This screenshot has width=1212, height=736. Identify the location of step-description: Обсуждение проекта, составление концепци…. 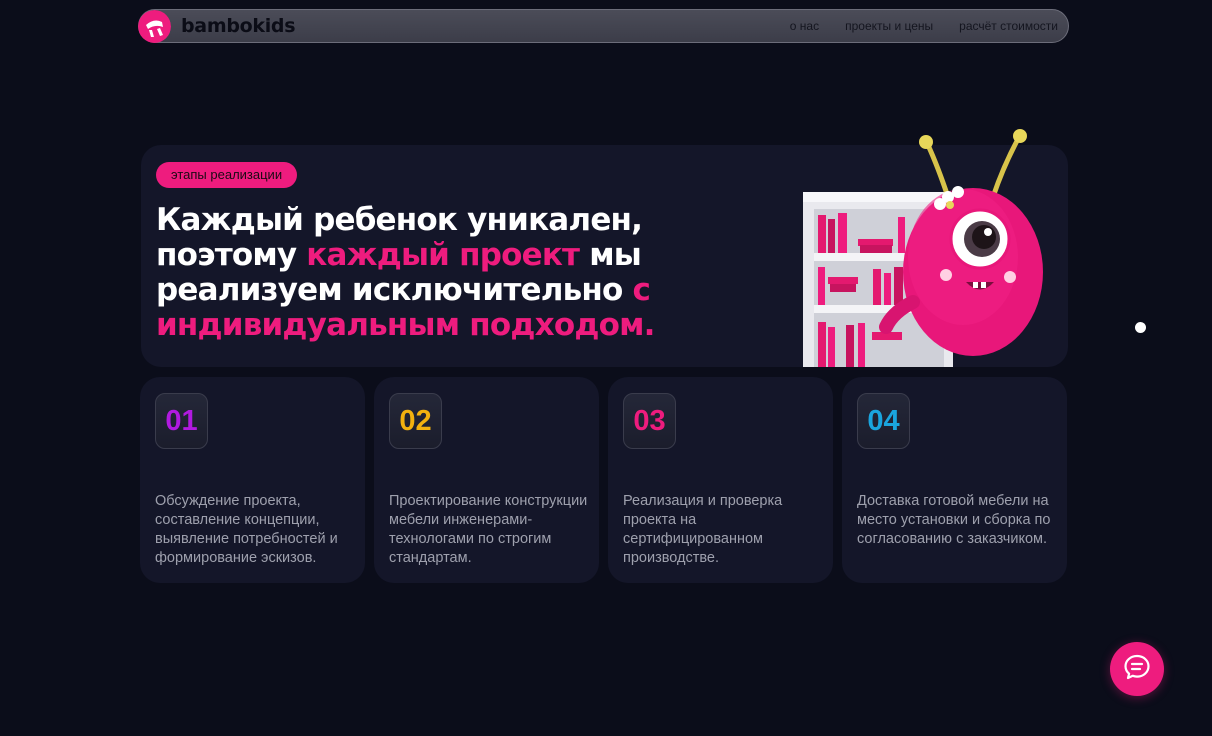
(246, 529).